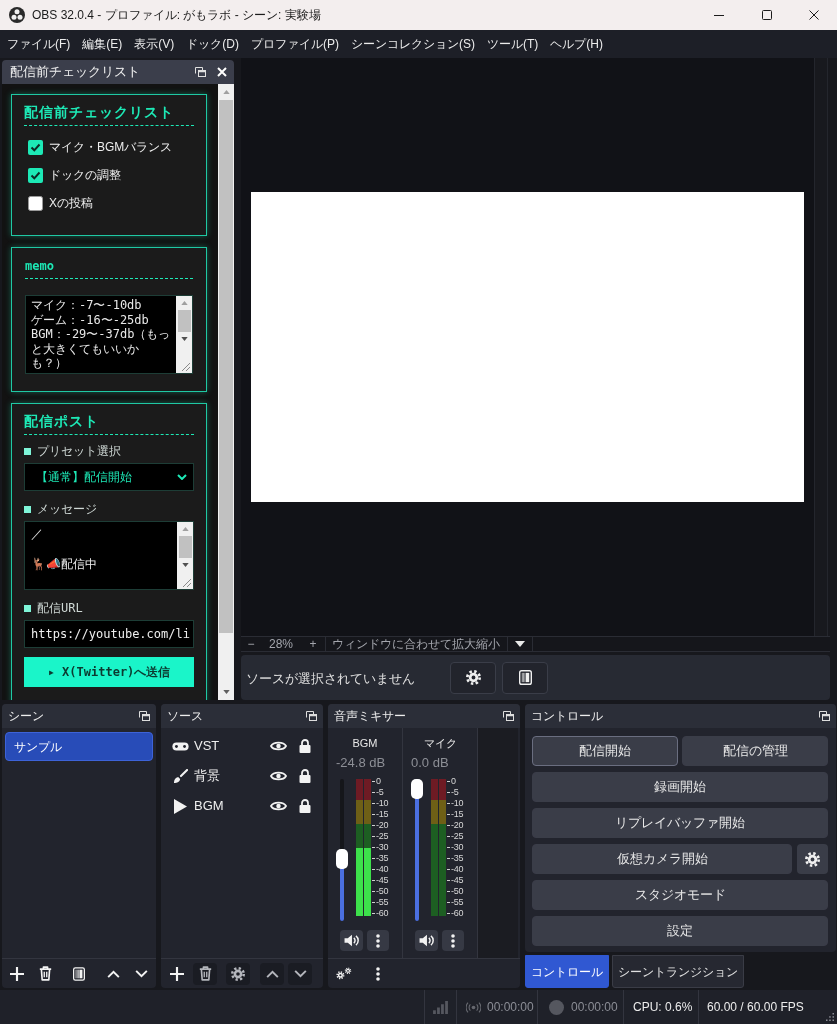 The height and width of the screenshot is (1024, 837). What do you see at coordinates (109, 555) in the screenshot?
I see `message-field: ／ 🦌📣配信中` at bounding box center [109, 555].